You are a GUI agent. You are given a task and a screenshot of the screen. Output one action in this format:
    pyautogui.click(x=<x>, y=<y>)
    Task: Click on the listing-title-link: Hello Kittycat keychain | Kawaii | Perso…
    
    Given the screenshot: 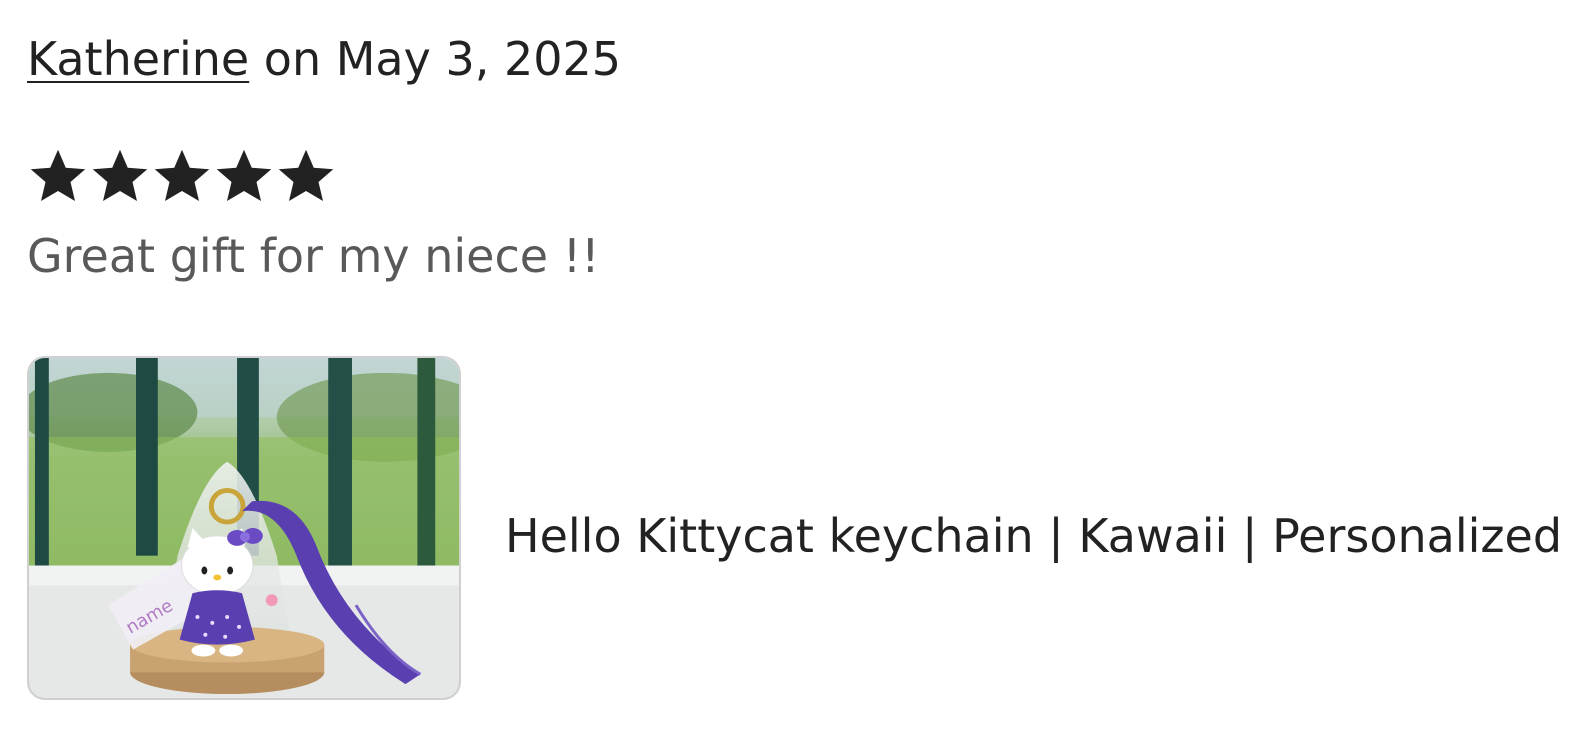 What is the action you would take?
    pyautogui.click(x=1033, y=536)
    